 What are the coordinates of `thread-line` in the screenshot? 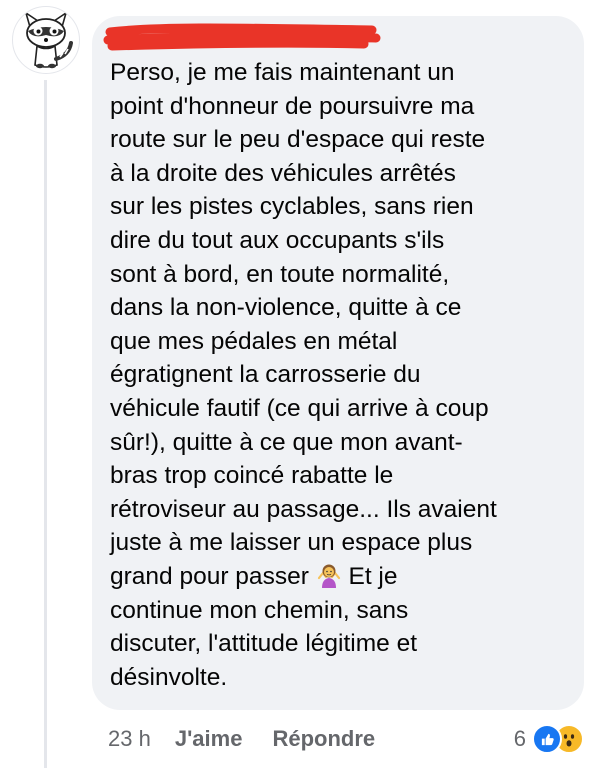 It's located at (45, 424).